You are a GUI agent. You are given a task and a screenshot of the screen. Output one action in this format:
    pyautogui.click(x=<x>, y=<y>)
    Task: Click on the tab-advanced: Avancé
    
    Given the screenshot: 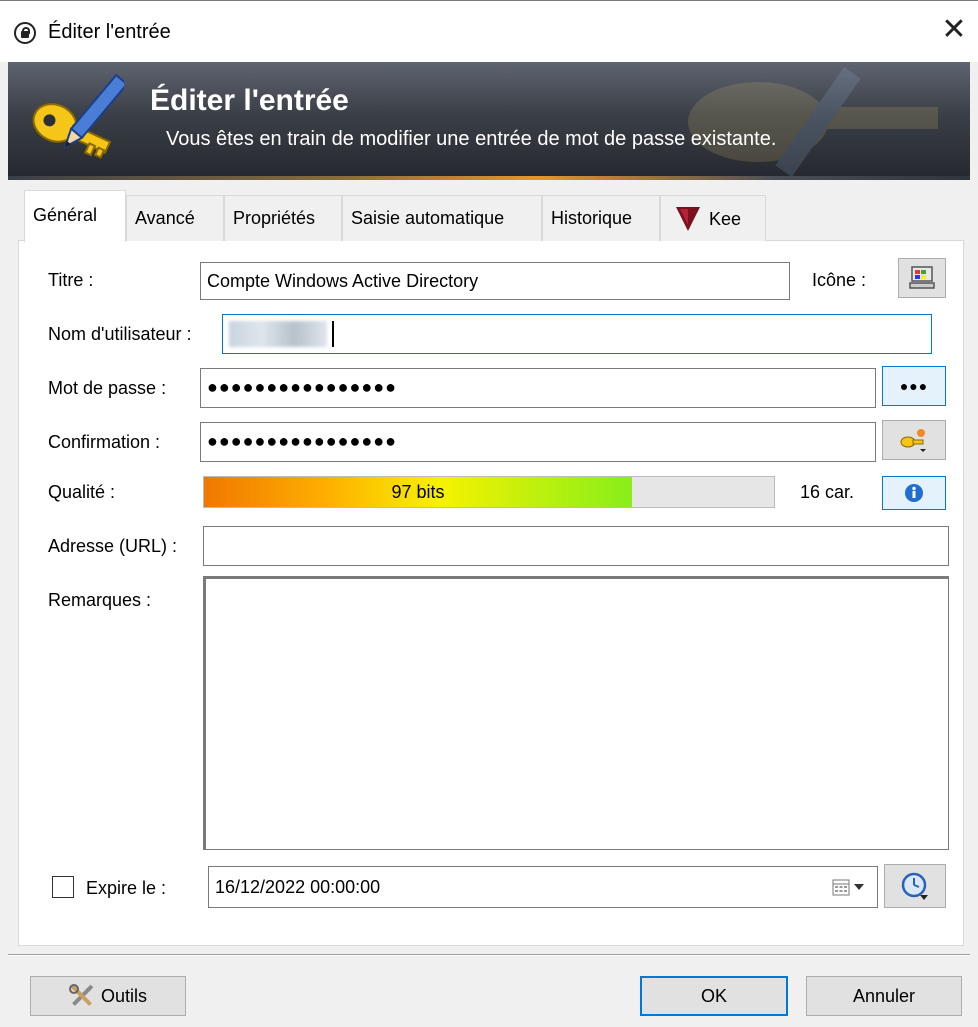 What is the action you would take?
    pyautogui.click(x=175, y=218)
    